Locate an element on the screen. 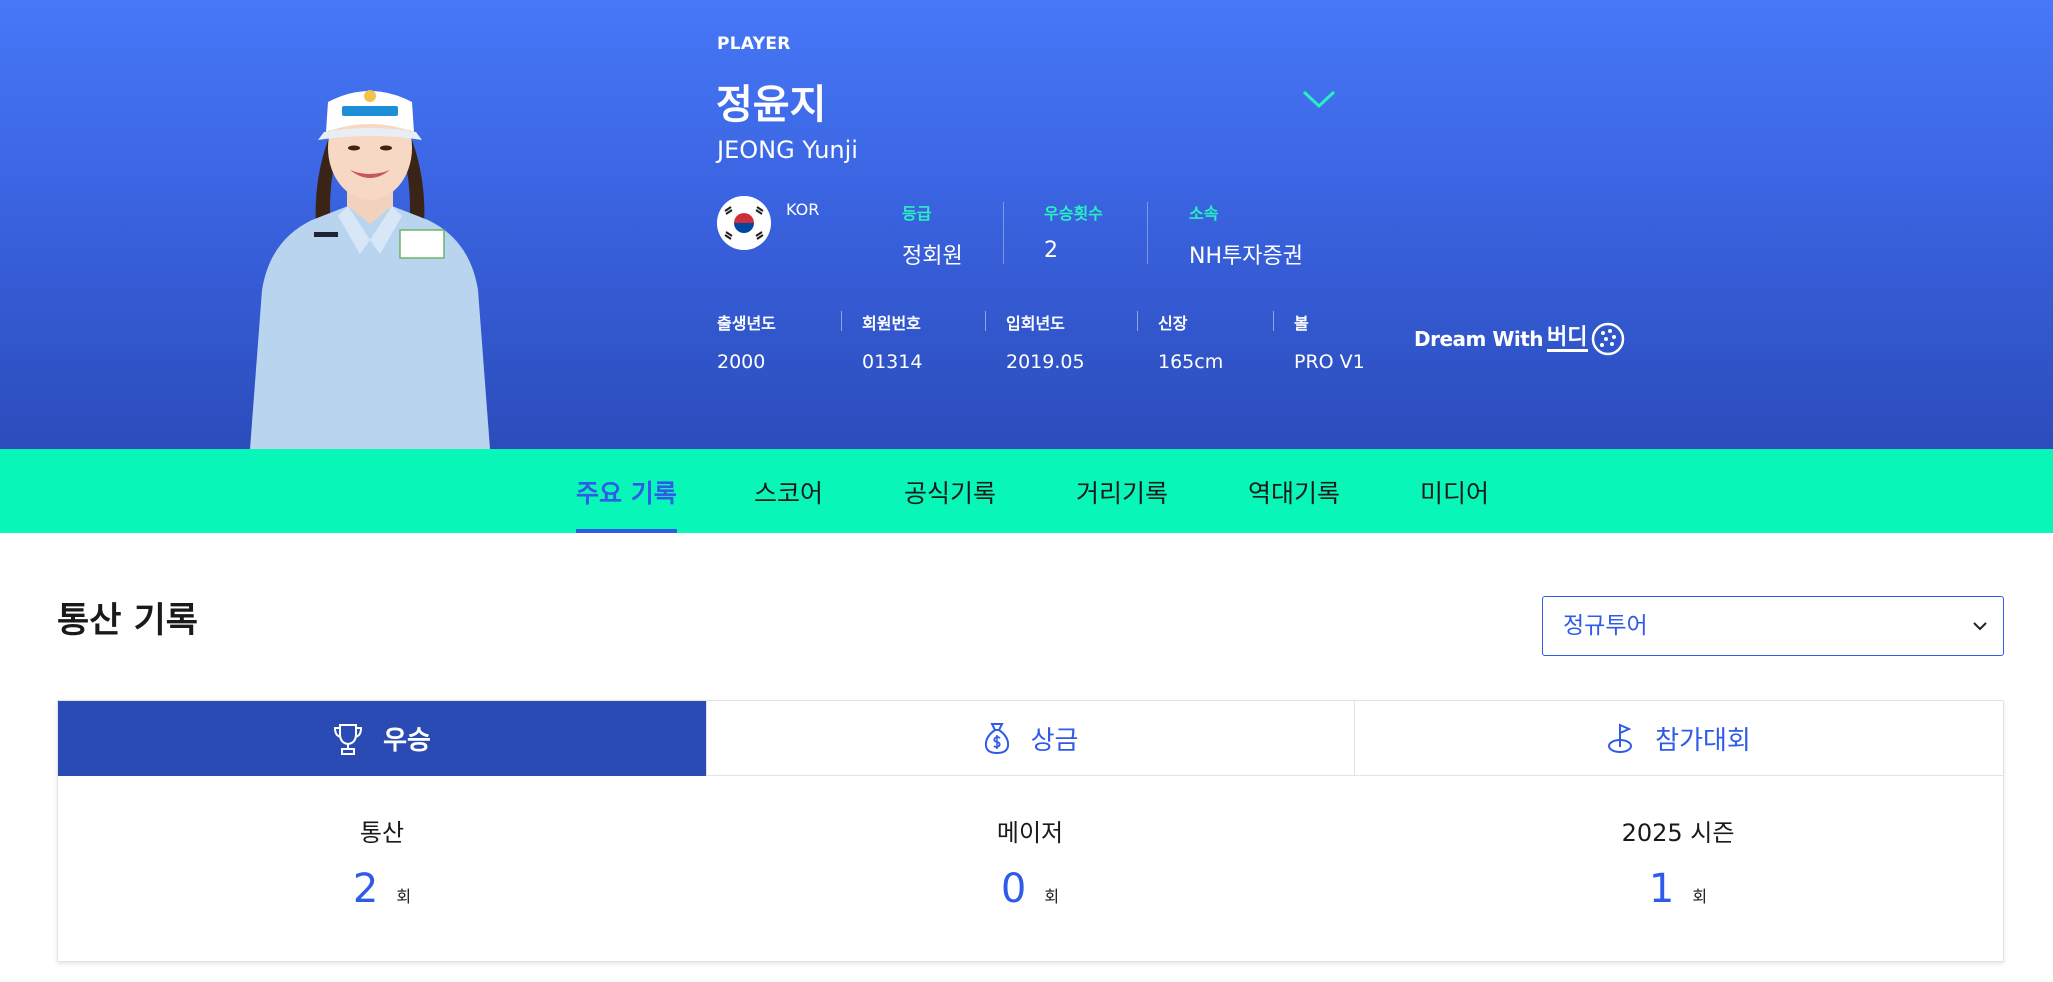 Image resolution: width=2053 pixels, height=982 pixels. subtab-wins: 우승 is located at coordinates (382, 738).